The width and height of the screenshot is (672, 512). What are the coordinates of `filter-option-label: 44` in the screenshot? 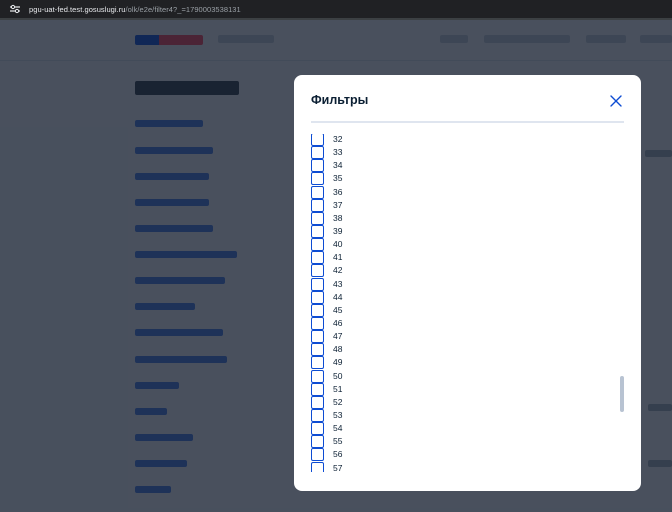 It's located at (338, 296).